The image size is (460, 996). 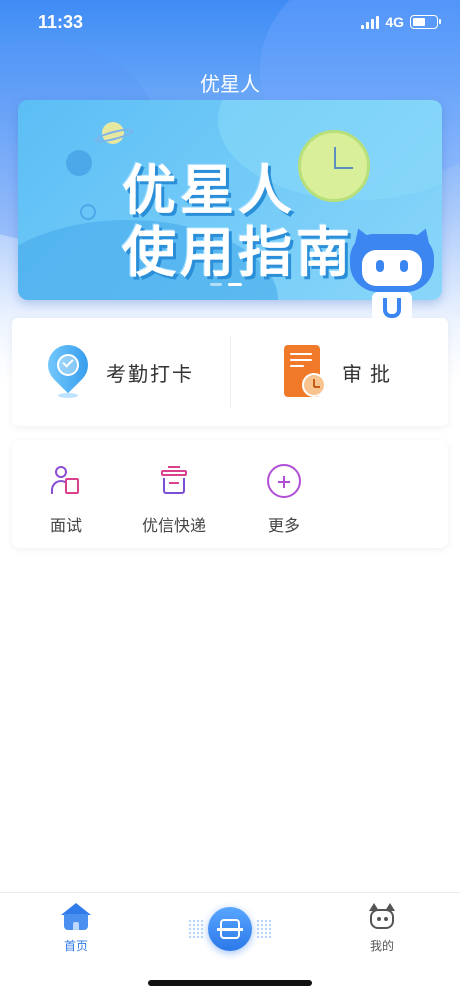 I want to click on carousel-dot, so click(x=216, y=284).